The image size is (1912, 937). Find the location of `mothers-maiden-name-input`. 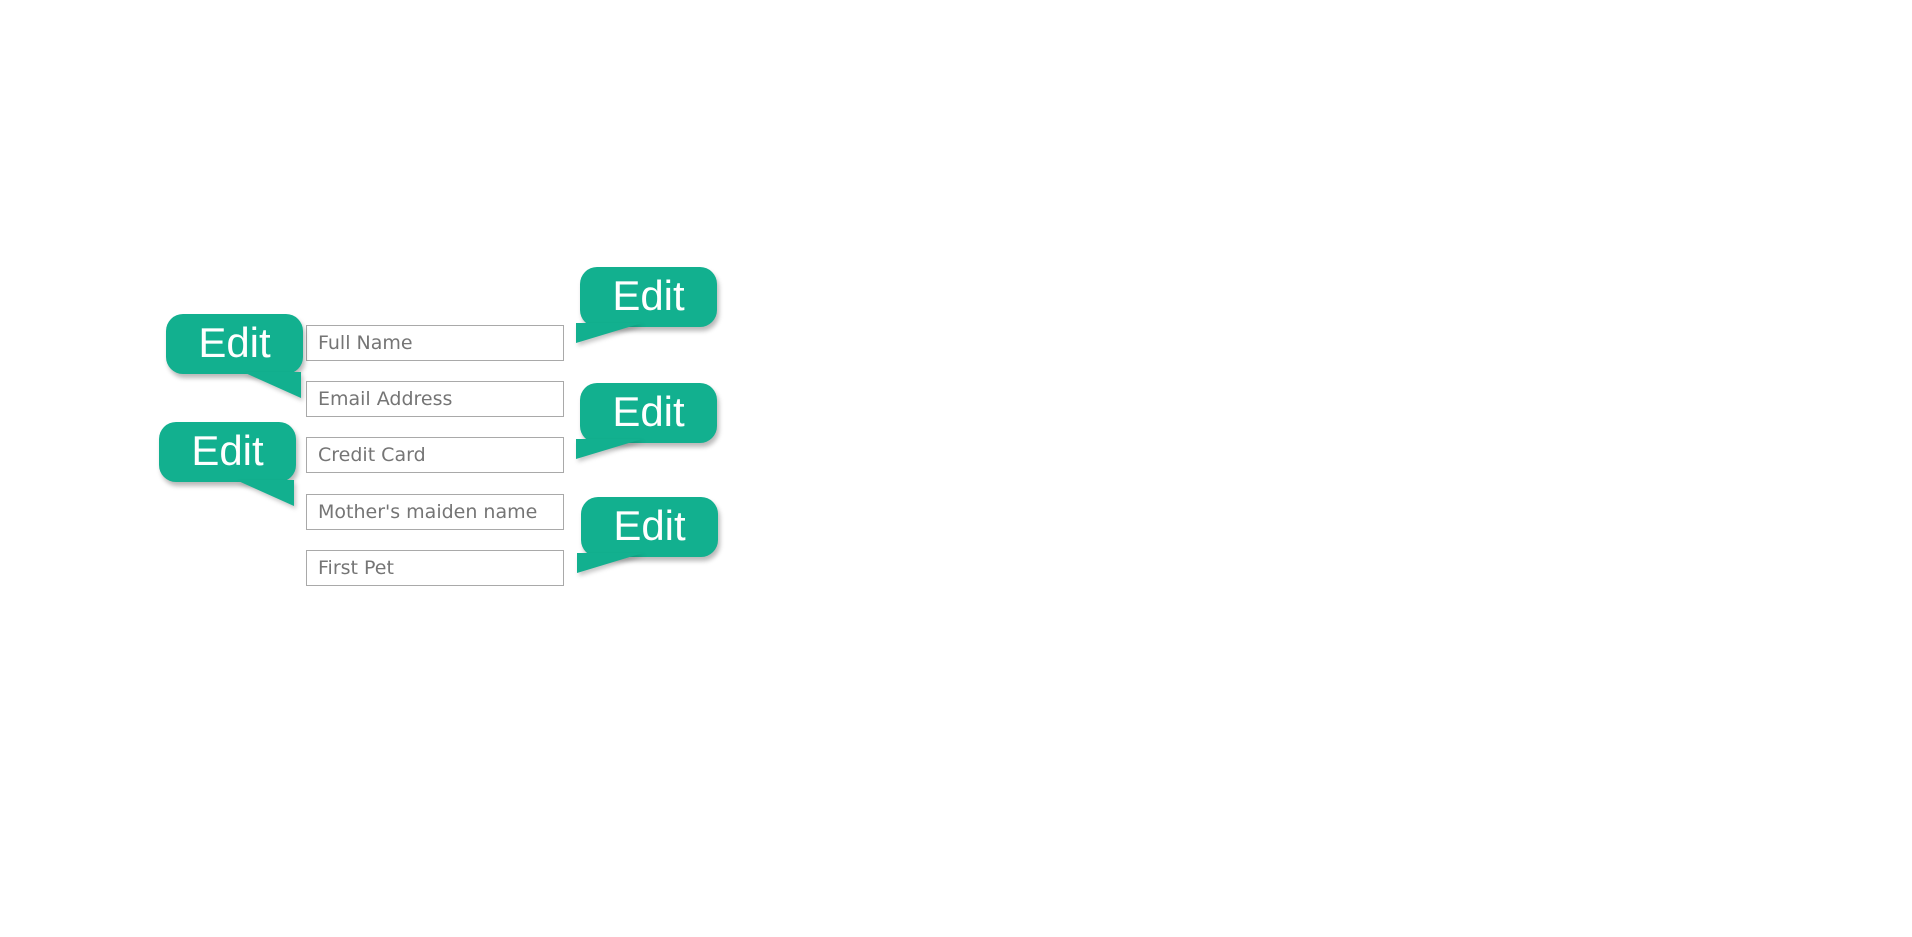

mothers-maiden-name-input is located at coordinates (435, 512).